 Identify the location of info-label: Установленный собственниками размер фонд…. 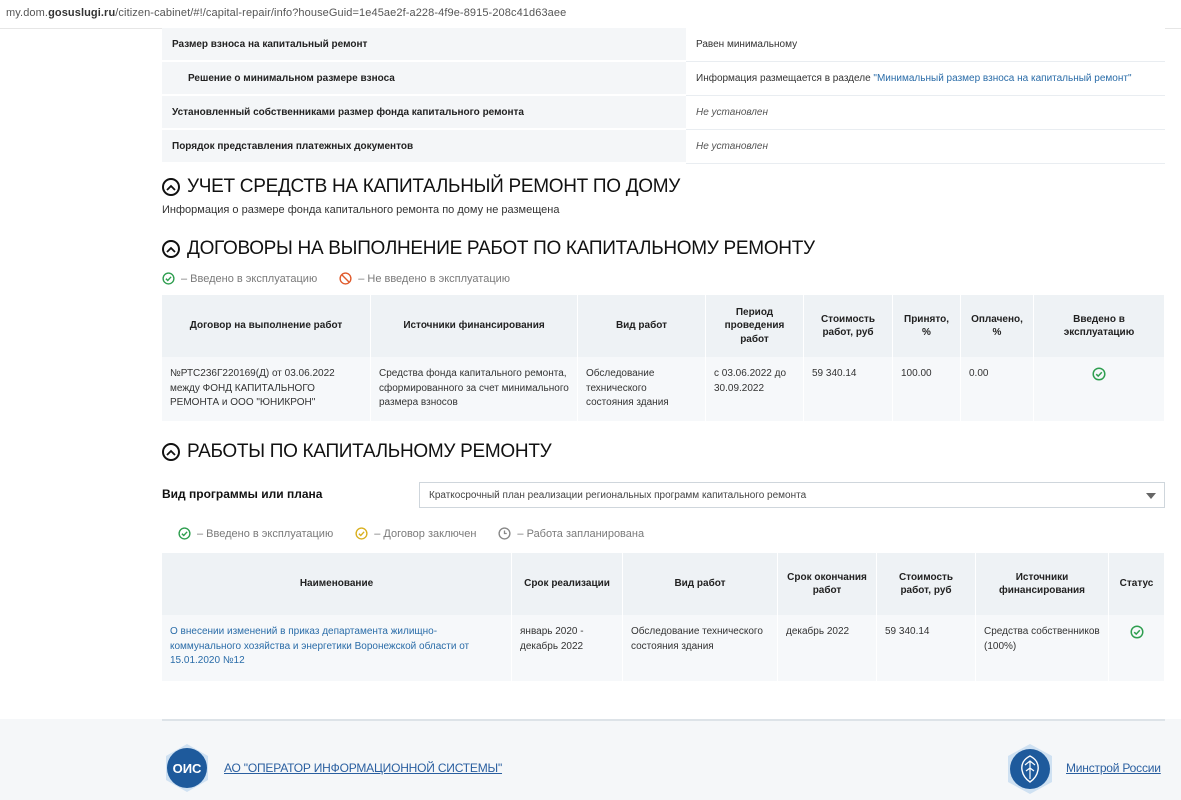
(424, 112).